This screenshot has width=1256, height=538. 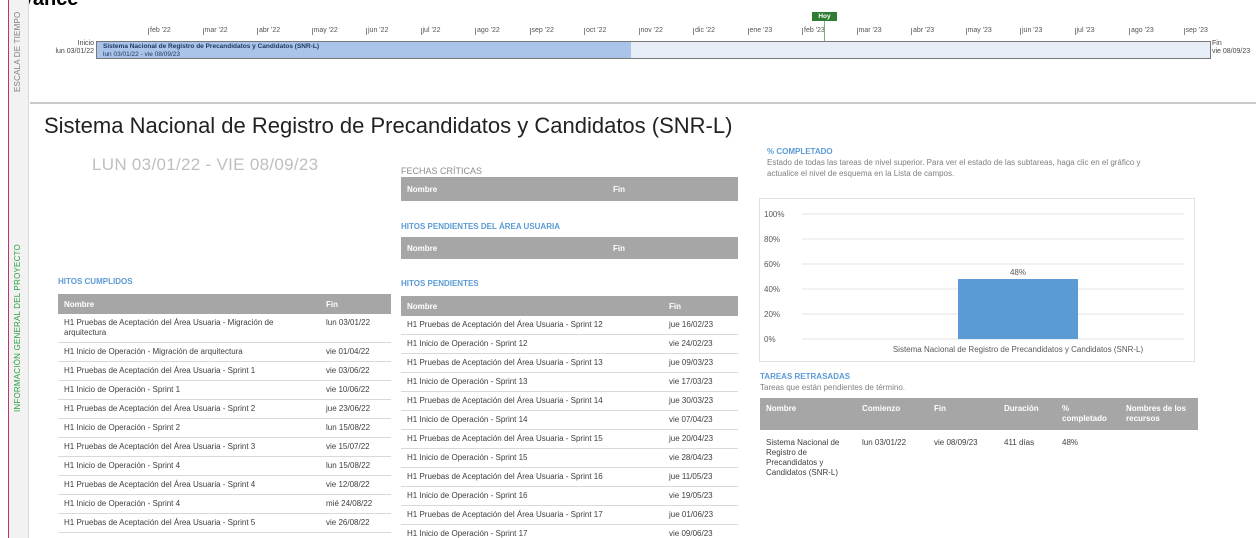 What do you see at coordinates (487, 31) in the screenshot?
I see `timeline-month-label: ago '22` at bounding box center [487, 31].